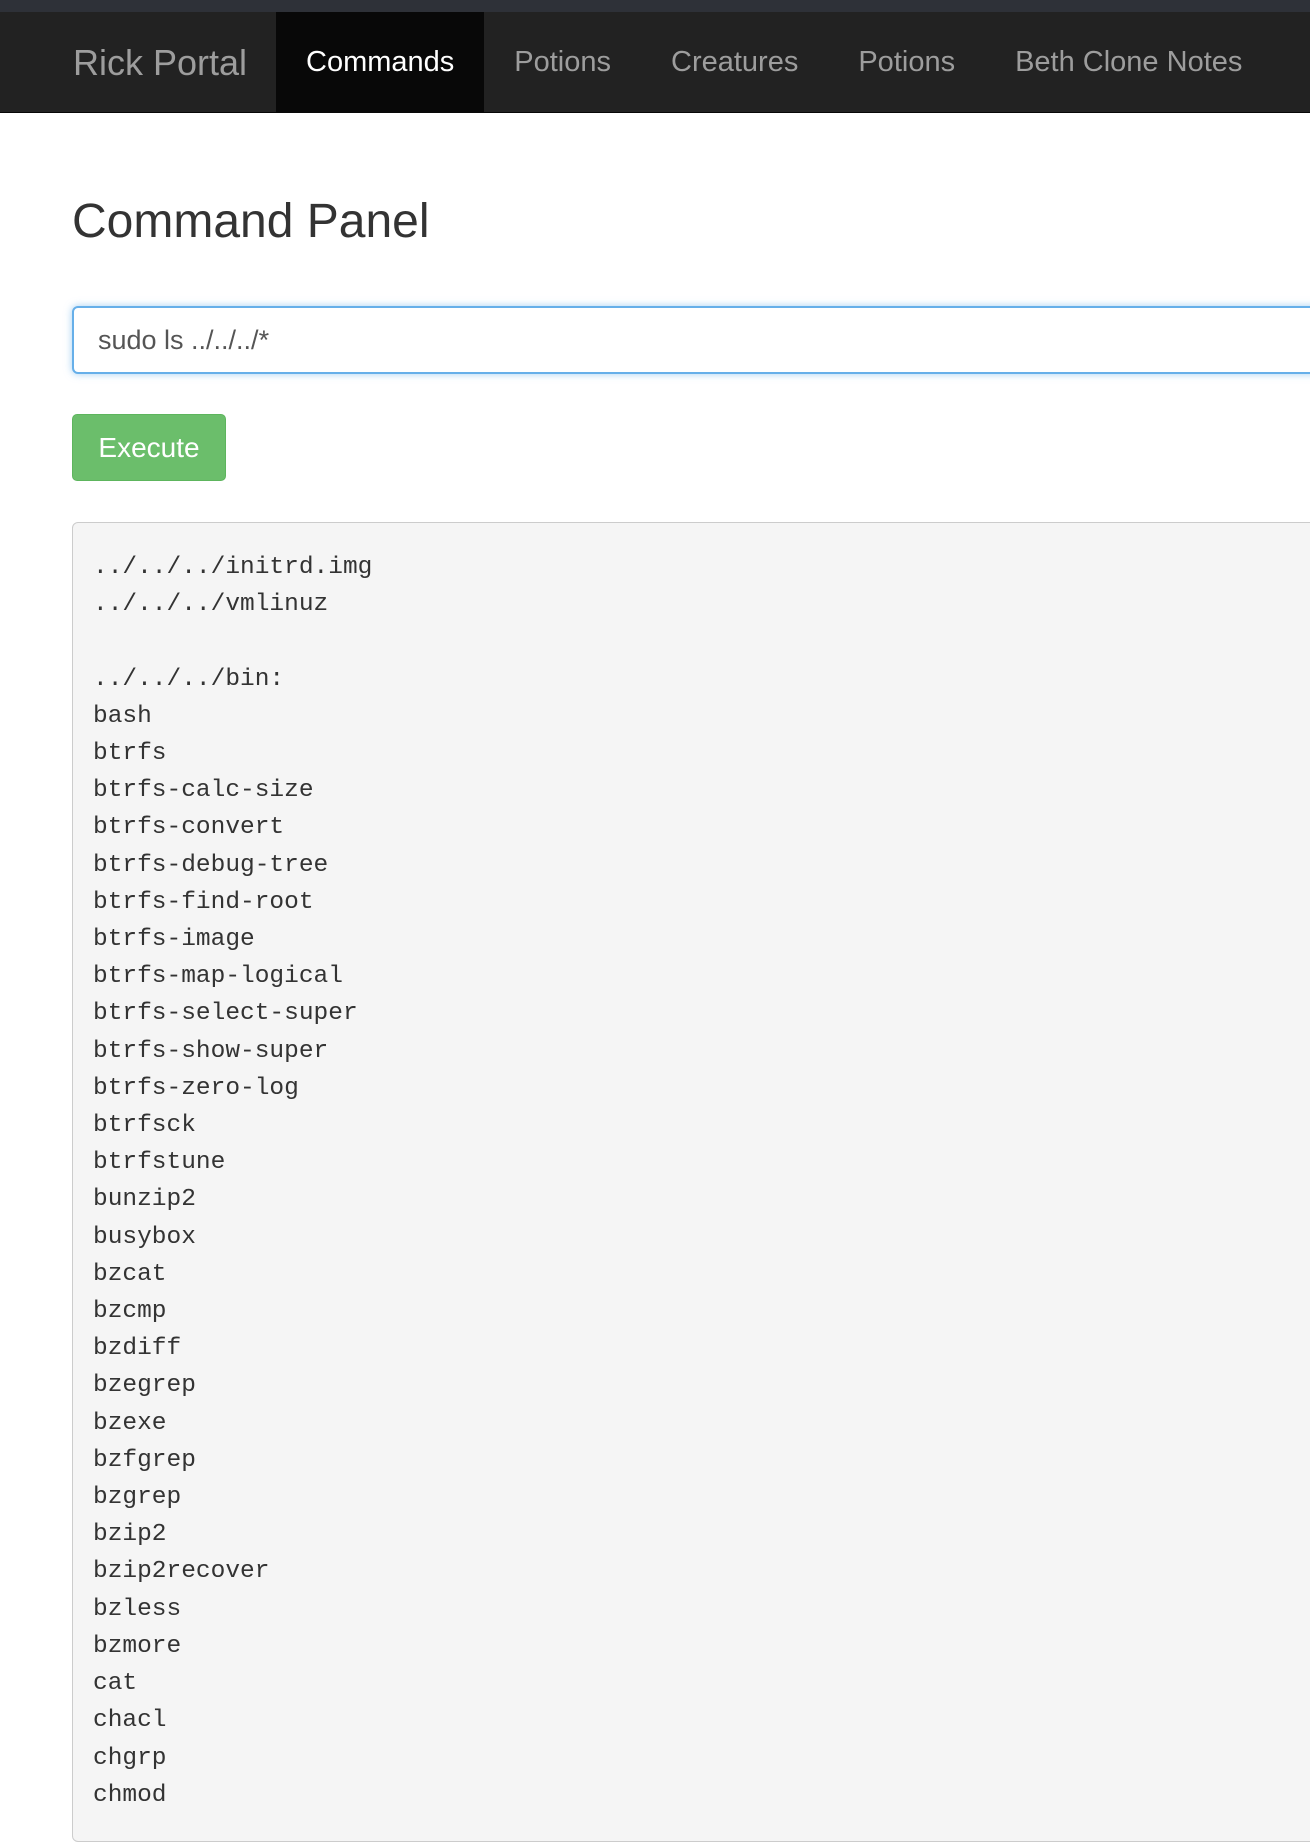 The height and width of the screenshot is (1842, 1310). Describe the element at coordinates (655, 6) in the screenshot. I see `window-top-strip` at that location.